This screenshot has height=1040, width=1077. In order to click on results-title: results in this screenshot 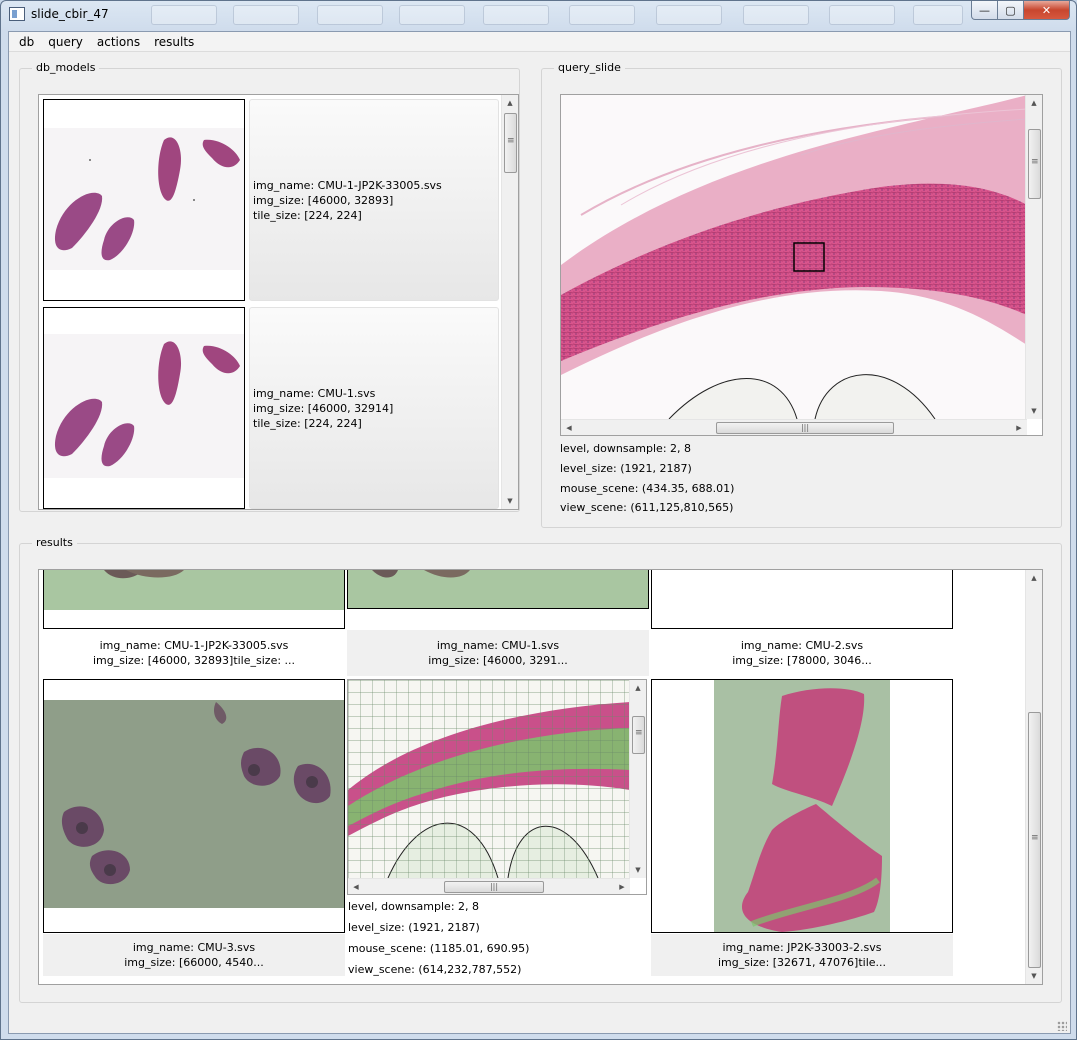, I will do `click(54, 542)`.